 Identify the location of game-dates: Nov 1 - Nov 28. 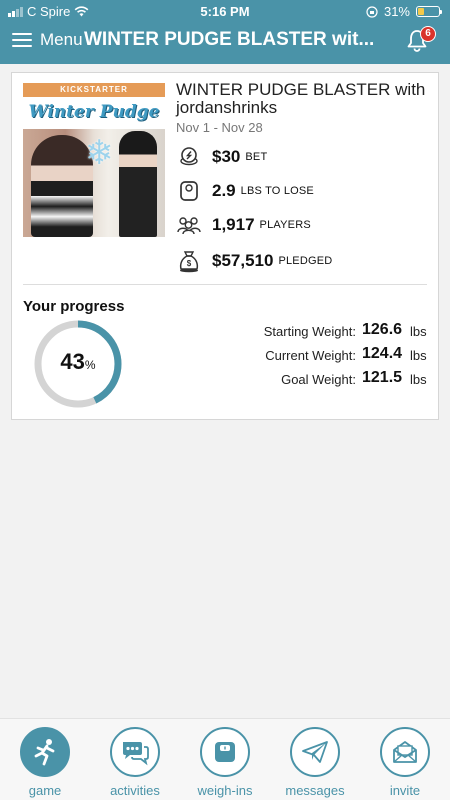
(219, 127).